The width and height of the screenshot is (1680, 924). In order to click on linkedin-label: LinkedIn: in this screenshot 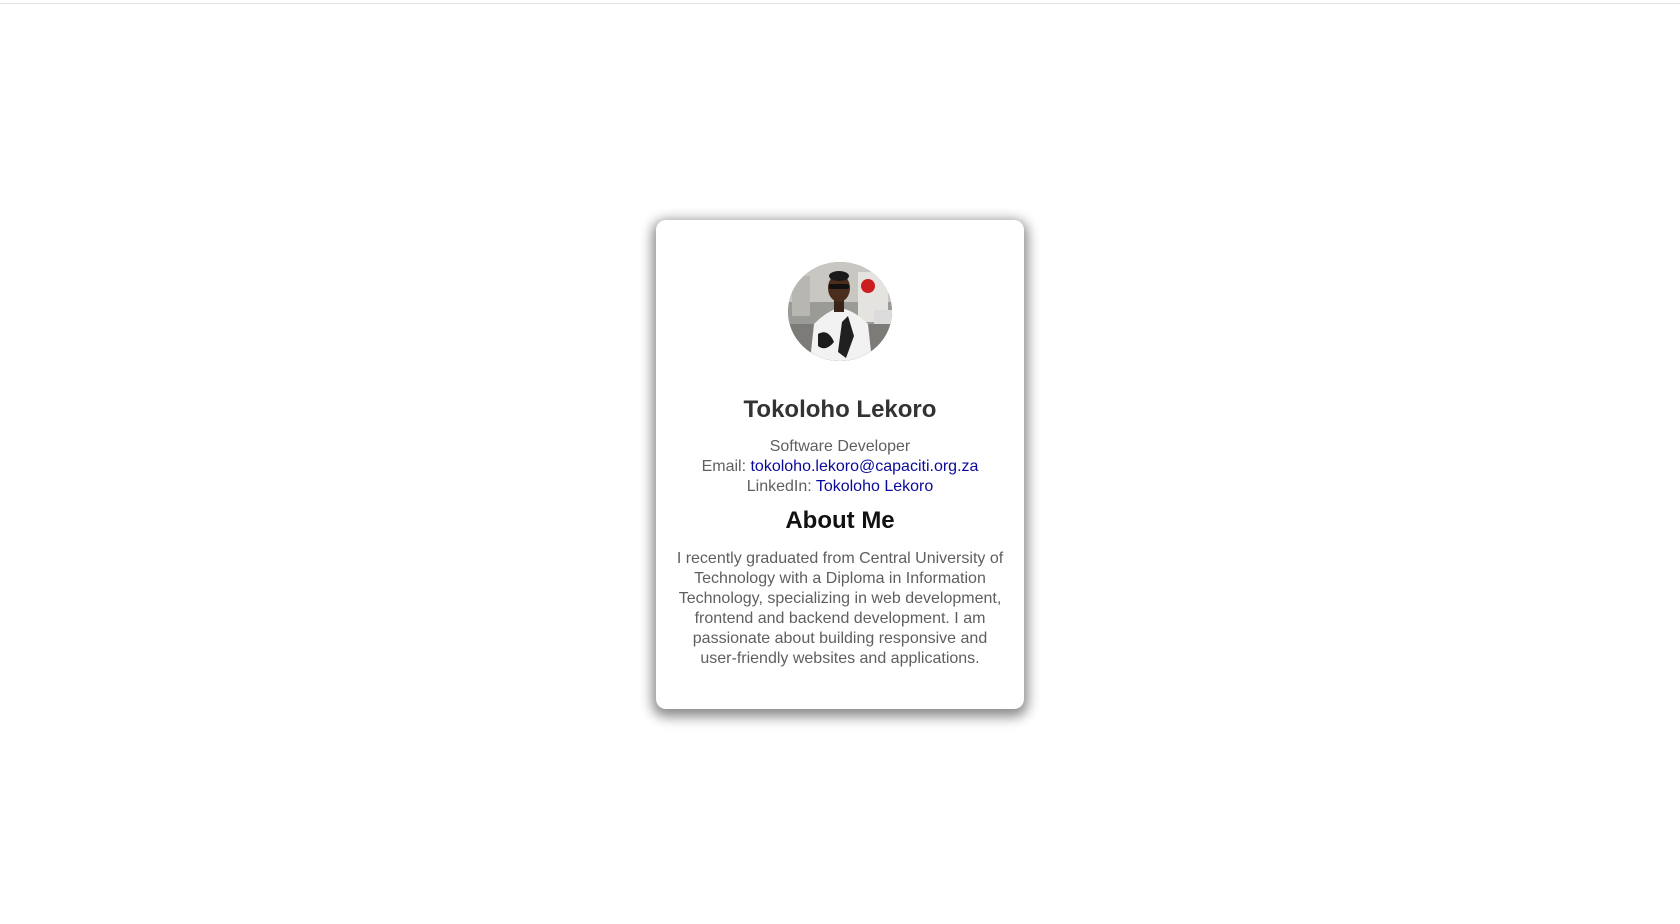, I will do `click(779, 486)`.